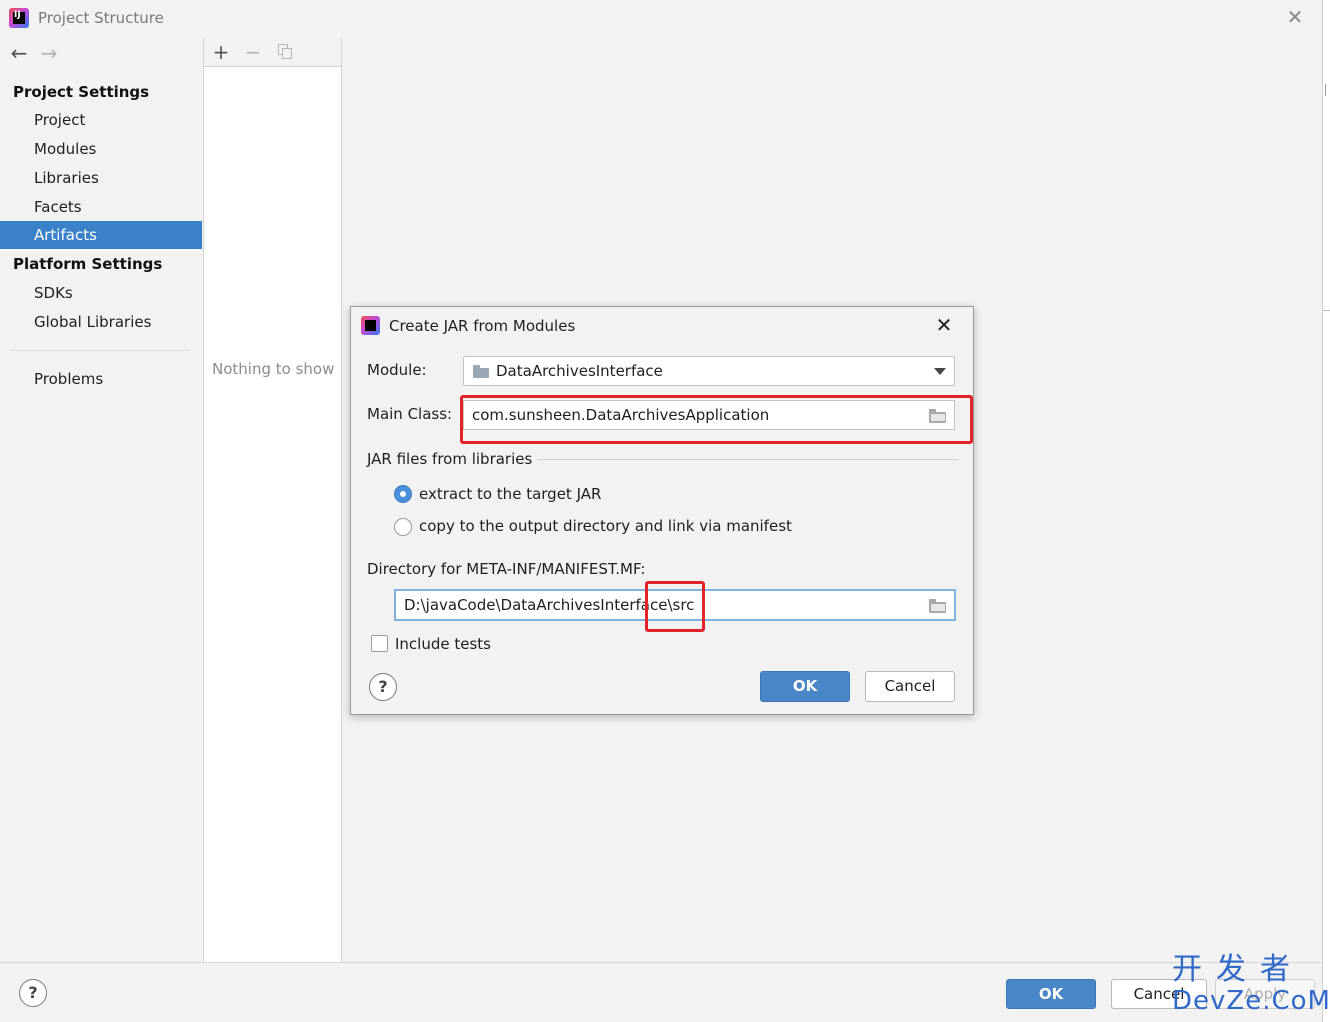 This screenshot has height=1022, width=1330. Describe the element at coordinates (944, 325) in the screenshot. I see `dialog-close-button: ✕` at that location.